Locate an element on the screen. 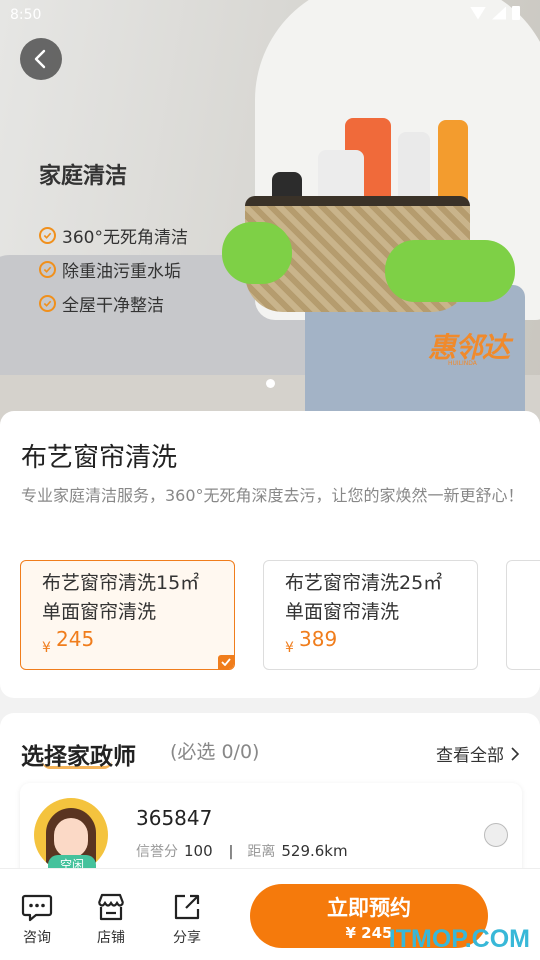 The image size is (540, 960). promo-title: 家庭清洁 is located at coordinates (83, 176).